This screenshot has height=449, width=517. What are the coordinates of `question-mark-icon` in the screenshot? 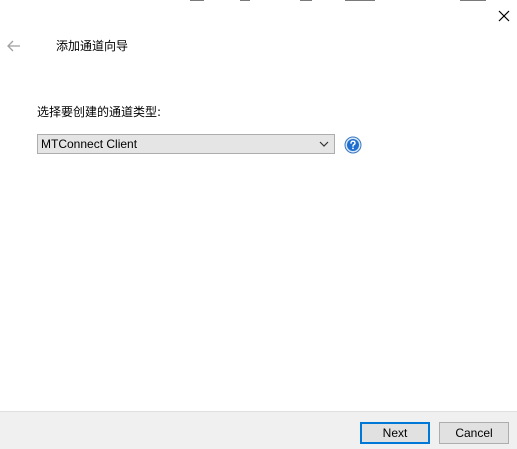 It's located at (353, 145).